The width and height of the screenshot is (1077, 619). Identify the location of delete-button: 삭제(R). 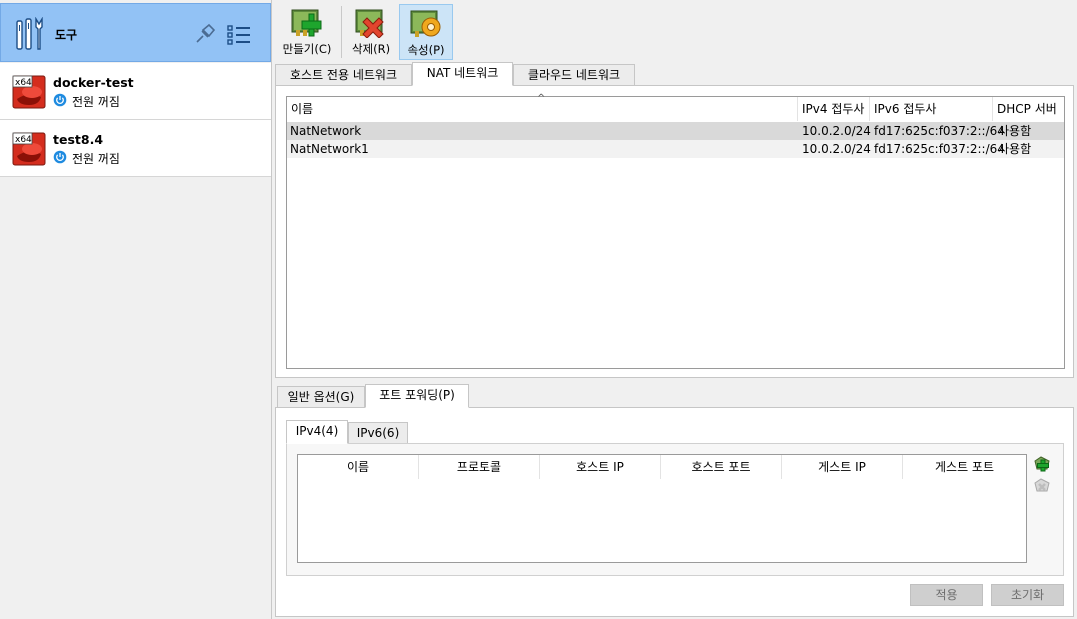
(371, 32).